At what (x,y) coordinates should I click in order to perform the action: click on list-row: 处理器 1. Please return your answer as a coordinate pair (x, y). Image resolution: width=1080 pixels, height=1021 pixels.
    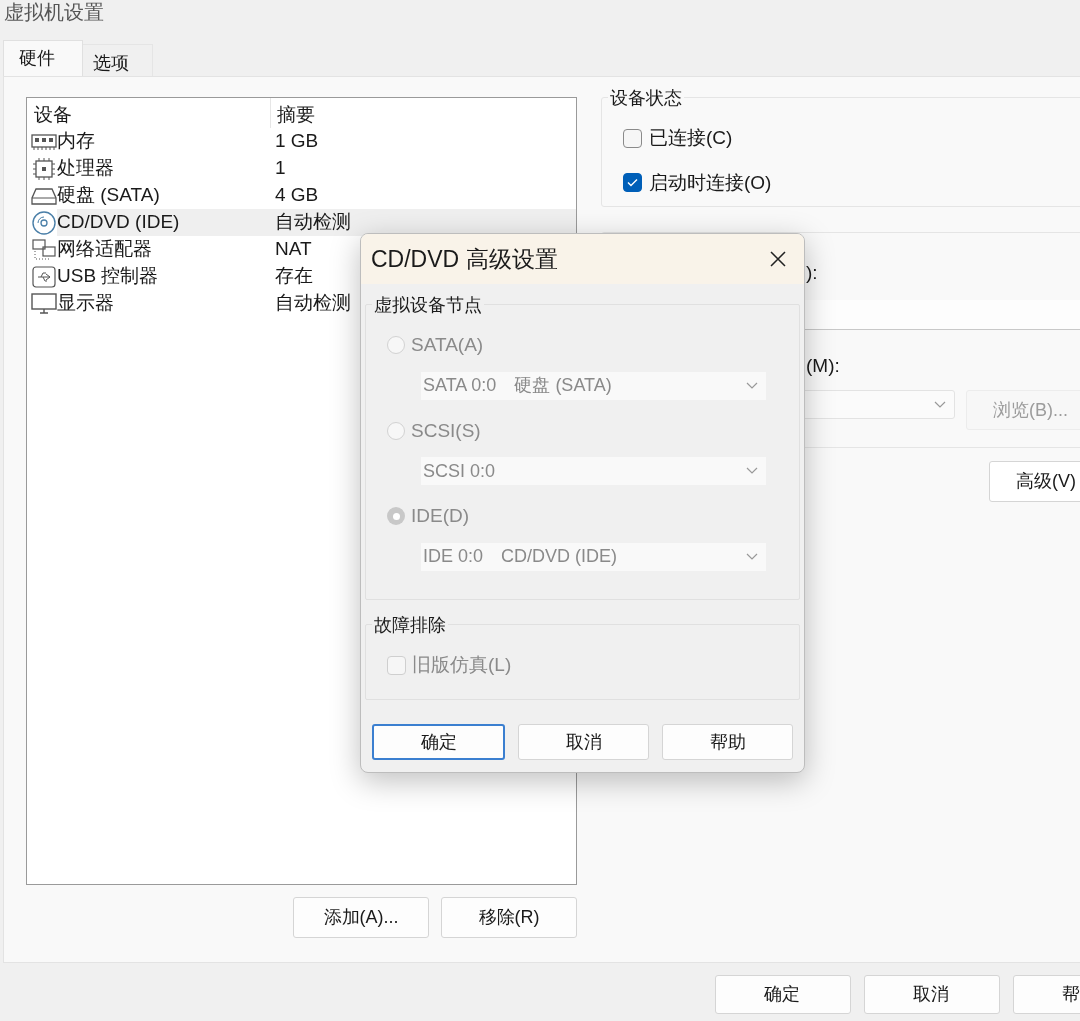
    Looking at the image, I should click on (316, 168).